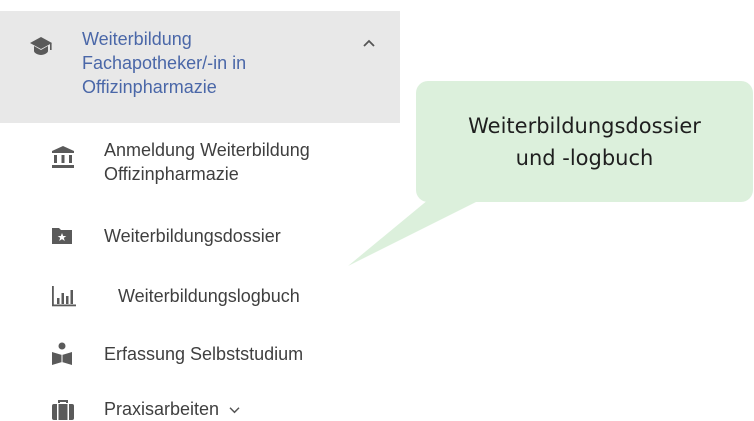  What do you see at coordinates (369, 43) in the screenshot?
I see `chevron-up-icon` at bounding box center [369, 43].